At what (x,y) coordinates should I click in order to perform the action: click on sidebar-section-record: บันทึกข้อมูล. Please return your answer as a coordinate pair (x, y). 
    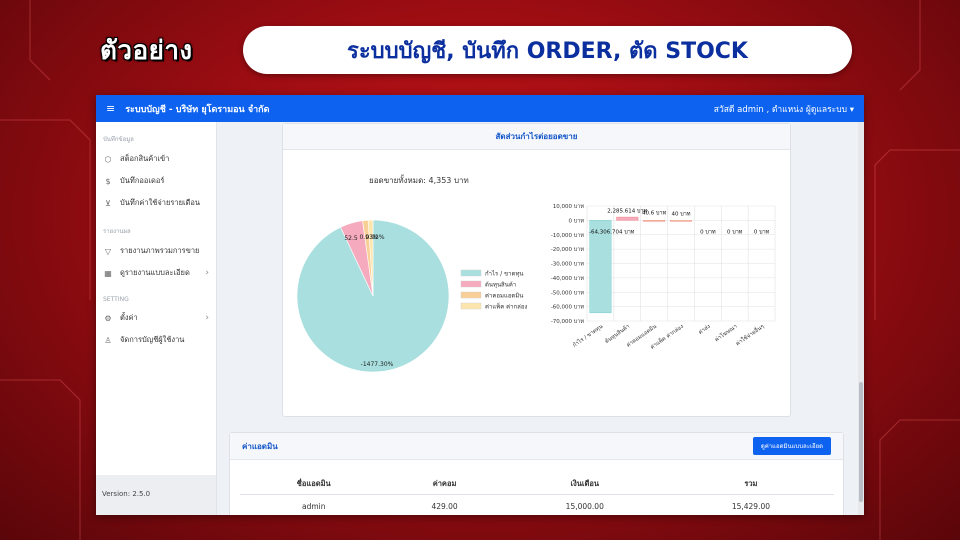
    Looking at the image, I should click on (118, 139).